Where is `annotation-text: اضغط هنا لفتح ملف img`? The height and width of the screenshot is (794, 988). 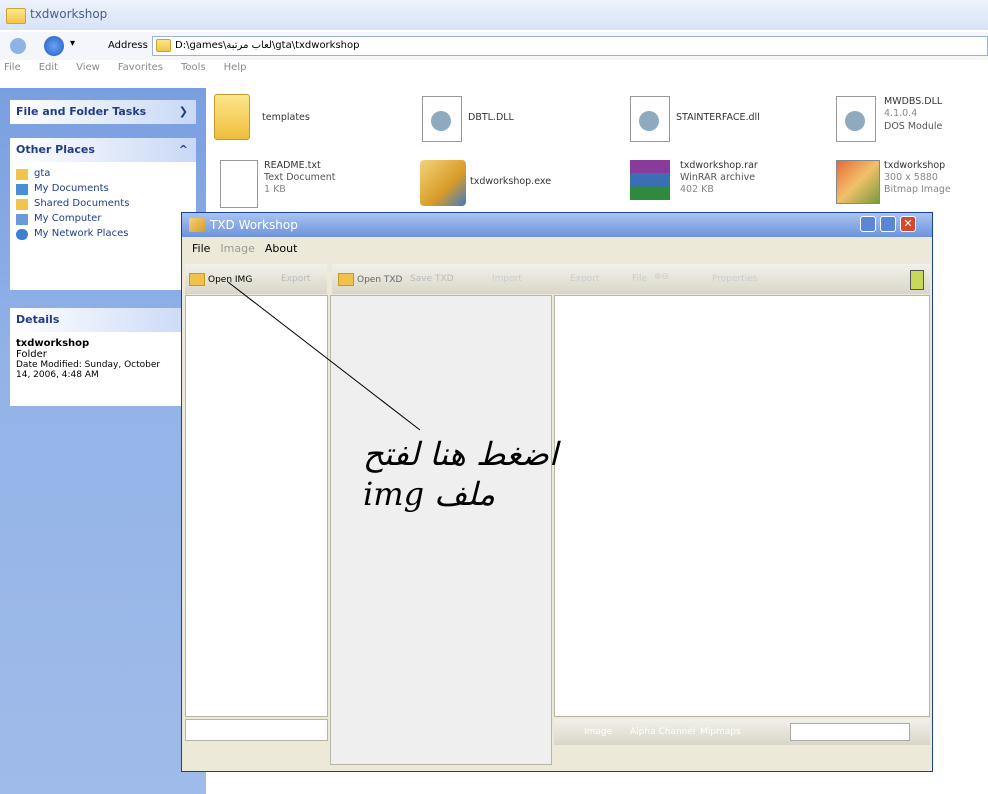 annotation-text: اضغط هنا لفتح ملف img is located at coordinates (478, 474).